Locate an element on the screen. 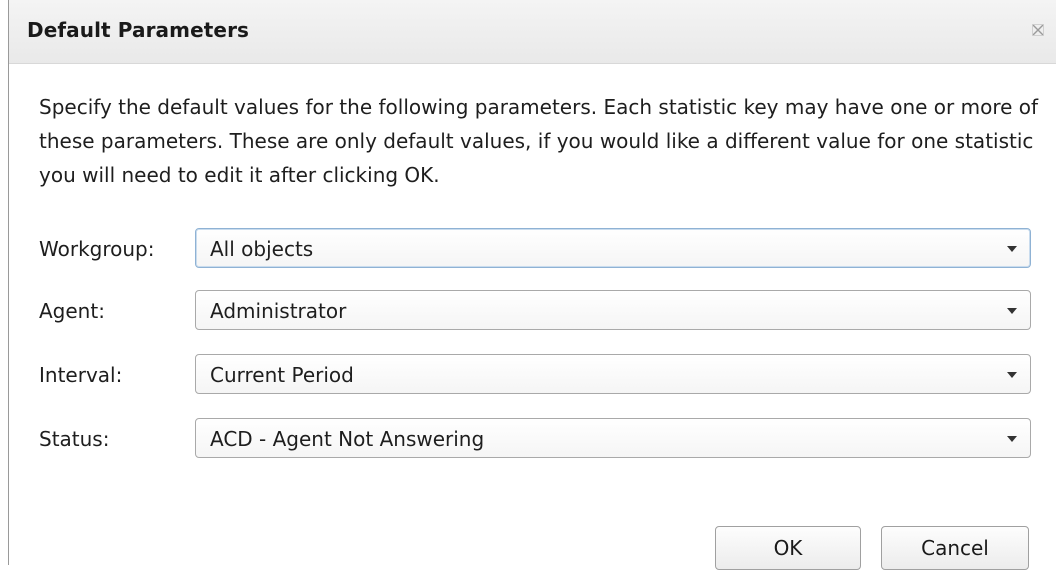  close-button is located at coordinates (1038, 30).